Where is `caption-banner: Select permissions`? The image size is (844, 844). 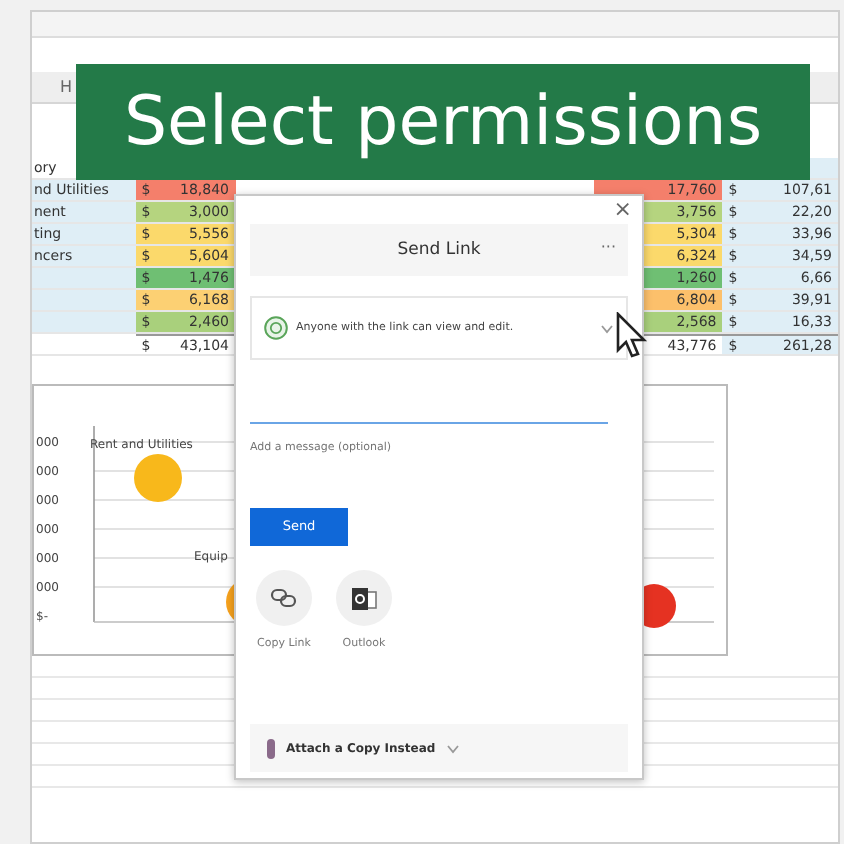
caption-banner: Select permissions is located at coordinates (443, 122).